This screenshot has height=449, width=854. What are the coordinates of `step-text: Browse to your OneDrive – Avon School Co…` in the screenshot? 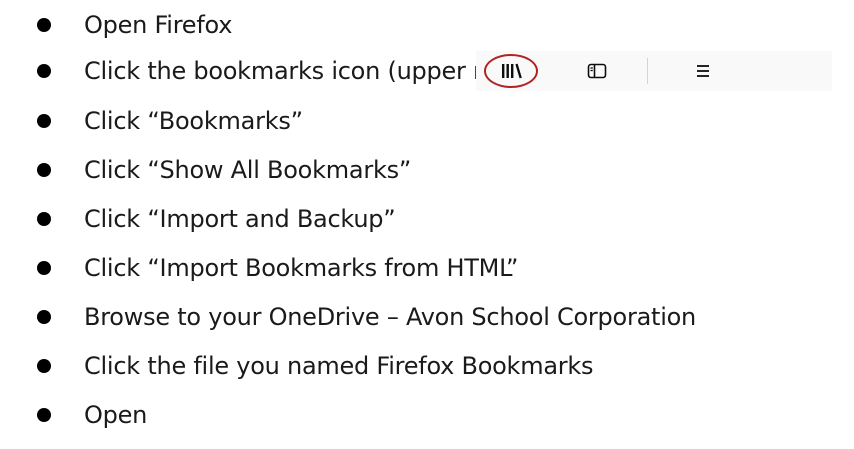 It's located at (390, 317).